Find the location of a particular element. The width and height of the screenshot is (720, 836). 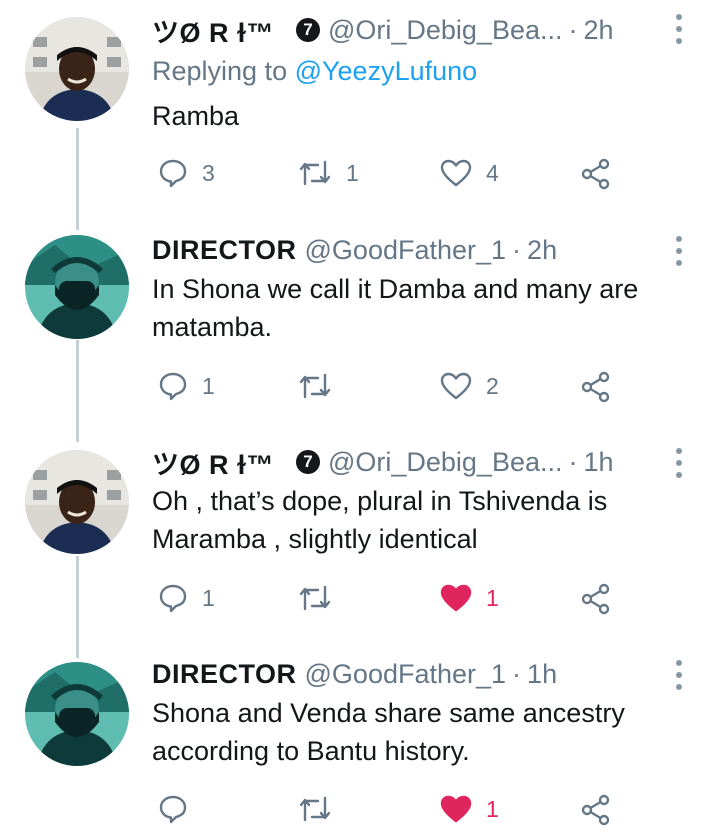

reply-button is located at coordinates (180, 809).